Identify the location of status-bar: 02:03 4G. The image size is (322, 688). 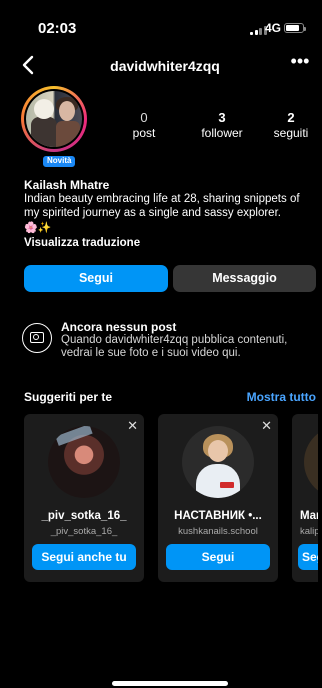
(165, 22).